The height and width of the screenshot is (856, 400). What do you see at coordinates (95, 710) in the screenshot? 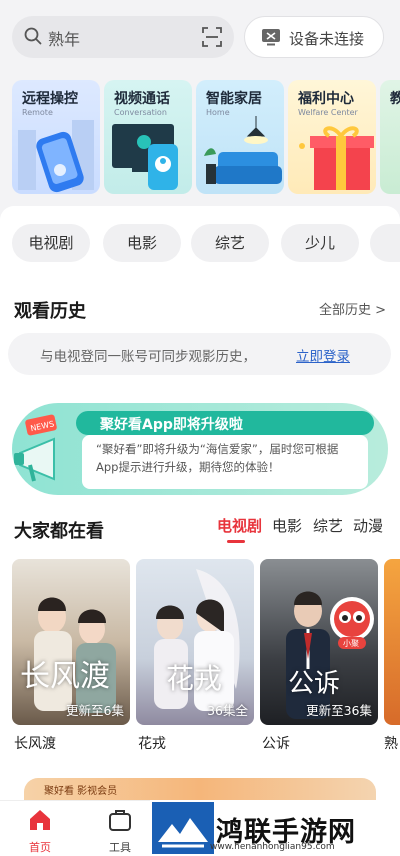
I see `episode-badge: 更新至6集` at bounding box center [95, 710].